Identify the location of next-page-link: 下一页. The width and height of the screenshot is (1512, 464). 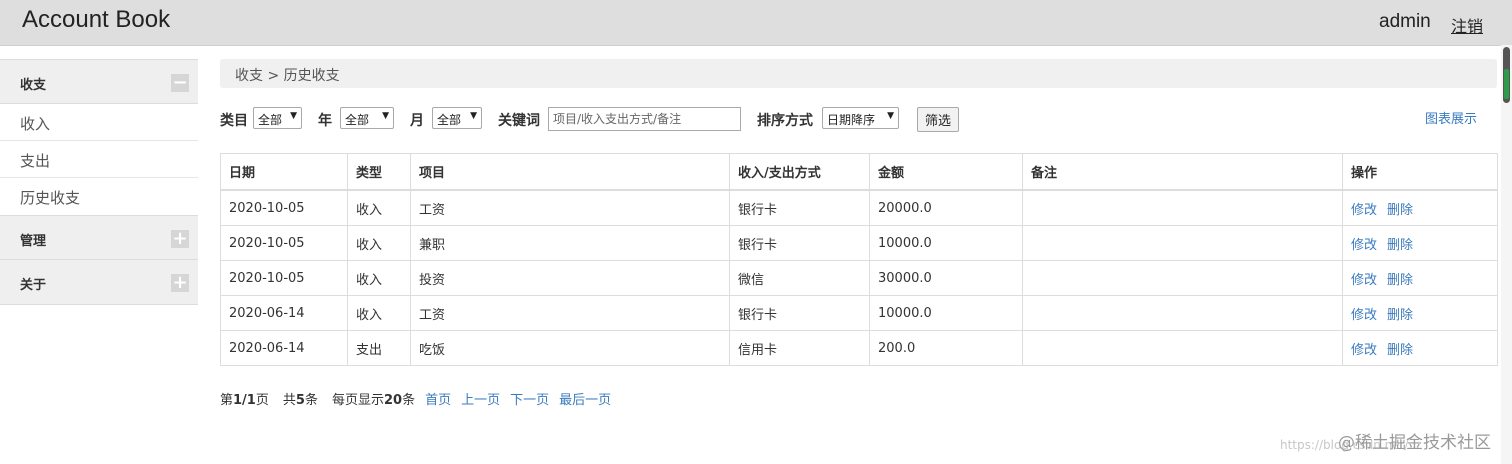
(529, 400).